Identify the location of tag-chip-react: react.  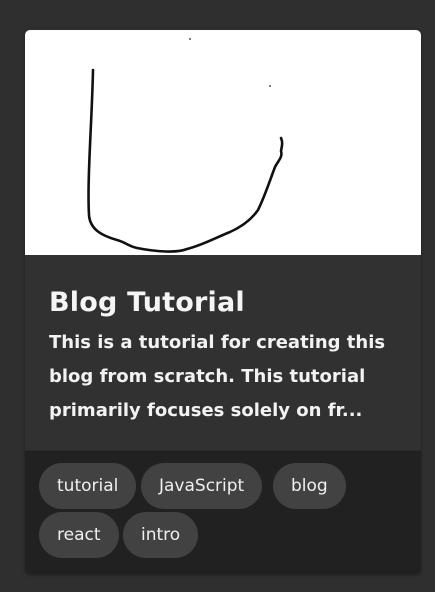
(79, 535).